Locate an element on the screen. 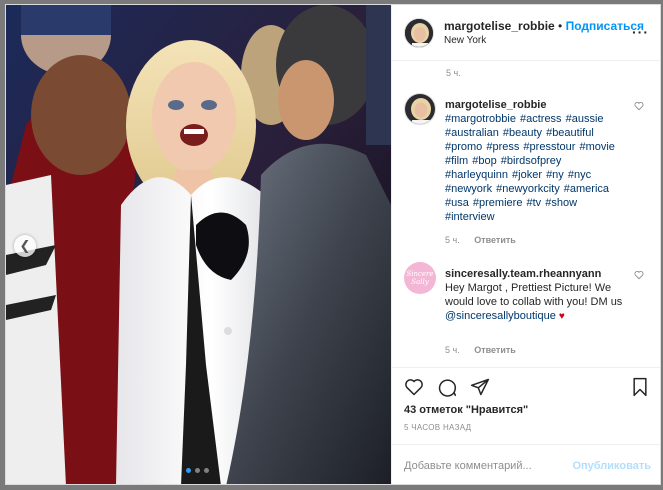 This screenshot has height=490, width=663. add-comment-bar: Опубликовать is located at coordinates (526, 464).